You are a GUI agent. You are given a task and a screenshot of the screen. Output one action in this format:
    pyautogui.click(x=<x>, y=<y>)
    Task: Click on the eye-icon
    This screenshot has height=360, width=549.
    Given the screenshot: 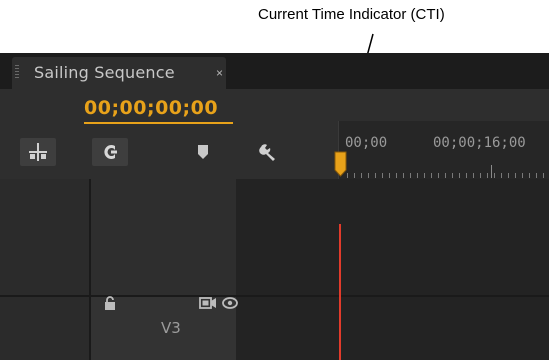 What is the action you would take?
    pyautogui.click(x=230, y=303)
    